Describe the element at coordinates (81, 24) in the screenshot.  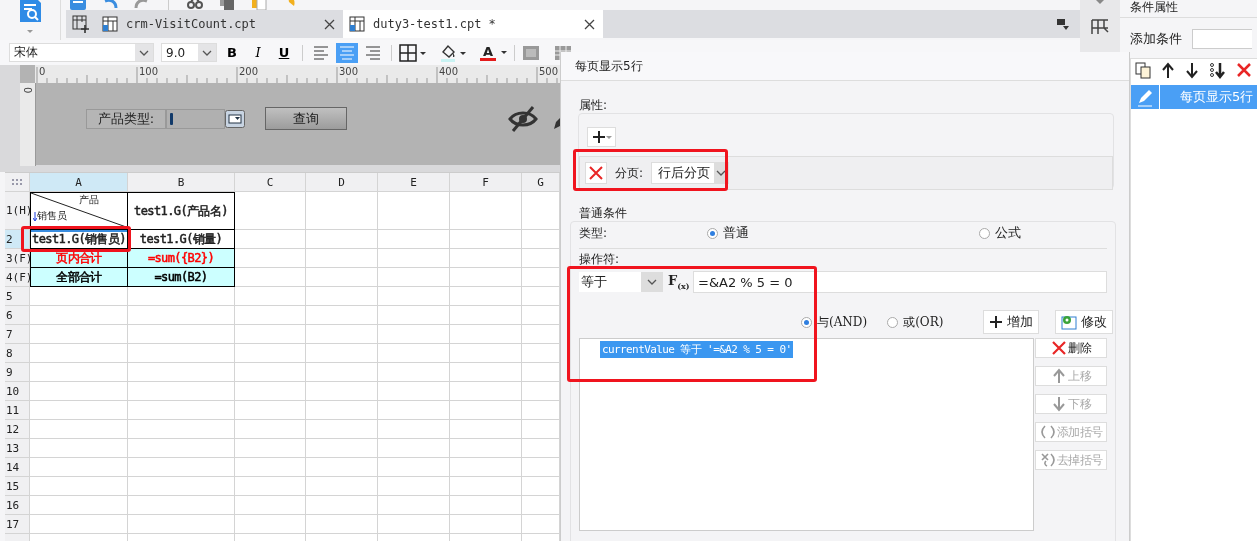
I see `new-tab-icon` at that location.